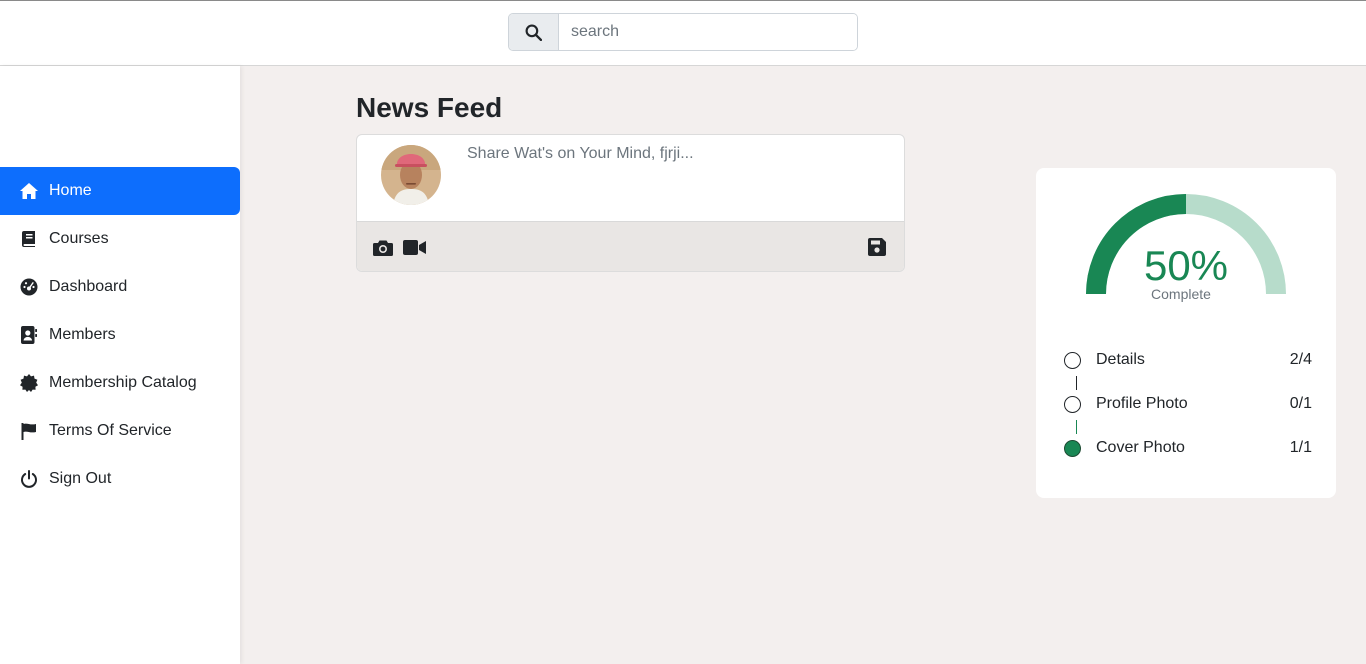  I want to click on video-upload-button, so click(414, 247).